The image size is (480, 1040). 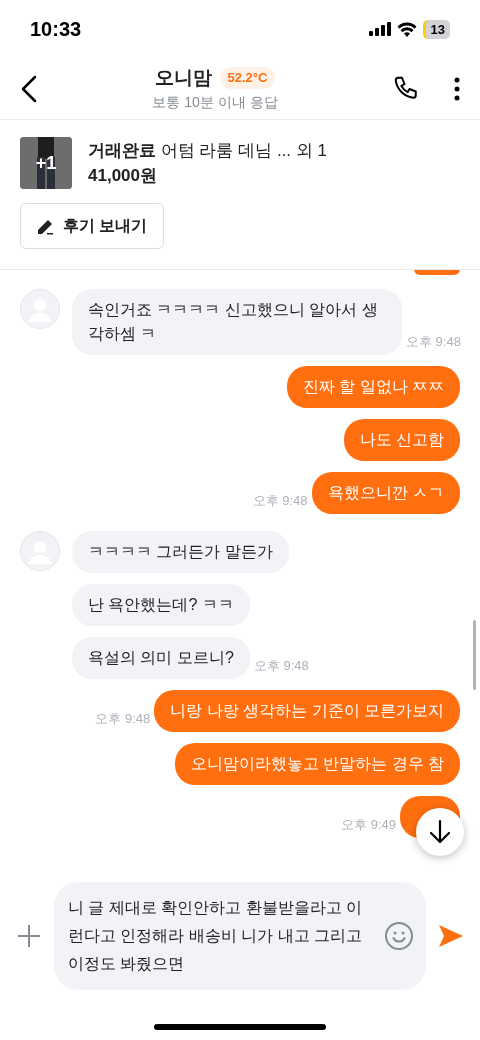 I want to click on message-bubble: 나도 신고함, so click(x=401, y=440).